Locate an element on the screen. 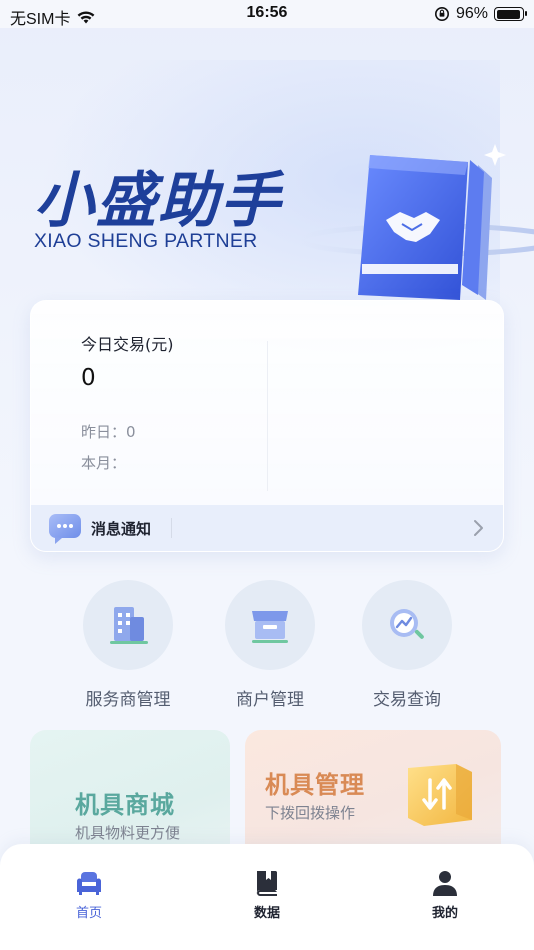 The width and height of the screenshot is (534, 950). bottom-tab-bar: 首页 数据 我的 is located at coordinates (267, 897).